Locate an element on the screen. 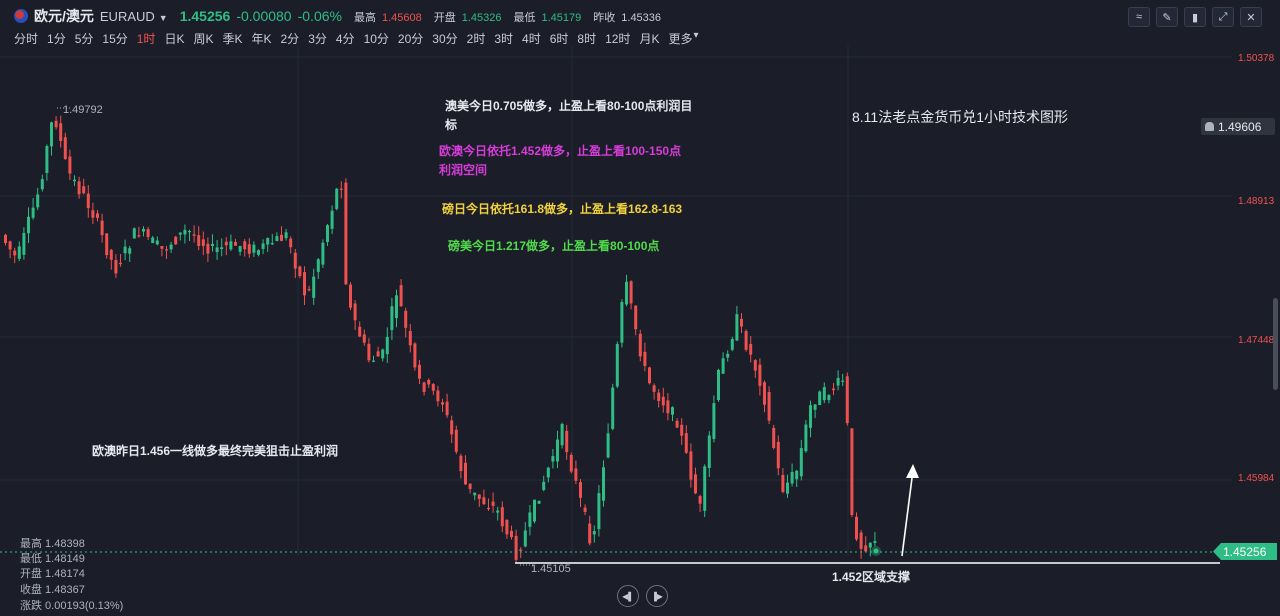 Image resolution: width=1280 pixels, height=616 pixels. period-tab: 月K is located at coordinates (649, 38).